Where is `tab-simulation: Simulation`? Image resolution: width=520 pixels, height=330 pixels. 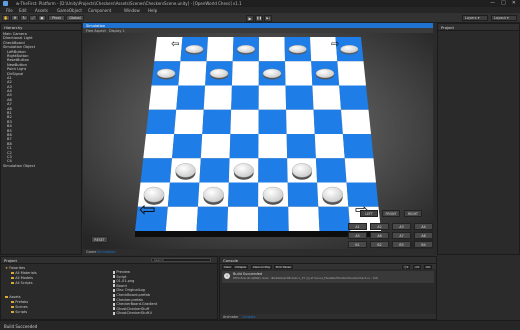
tab-simulation: Simulation is located at coordinates (106, 252).